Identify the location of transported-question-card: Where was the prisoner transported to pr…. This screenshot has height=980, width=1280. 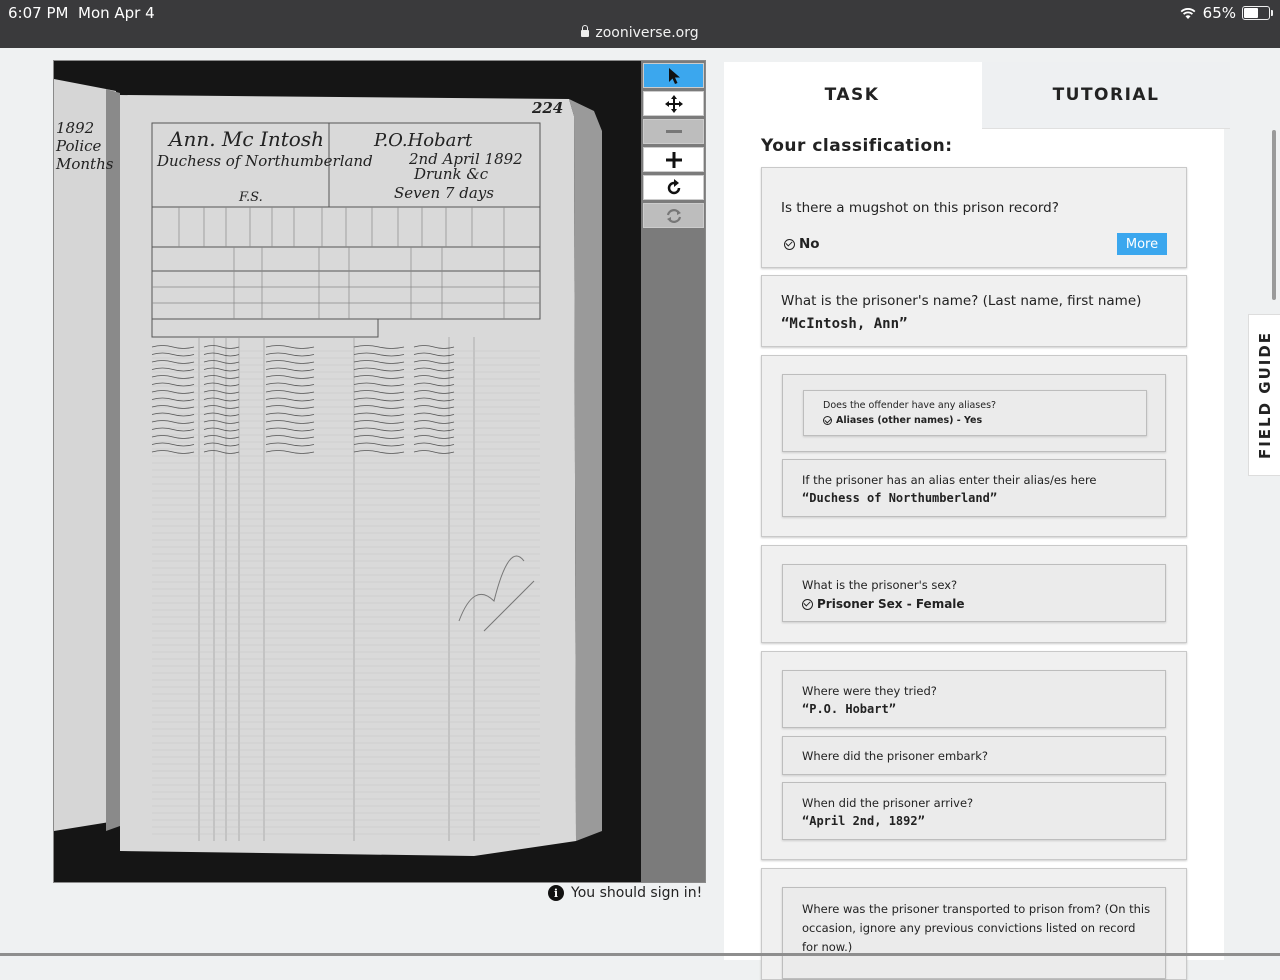
(974, 933).